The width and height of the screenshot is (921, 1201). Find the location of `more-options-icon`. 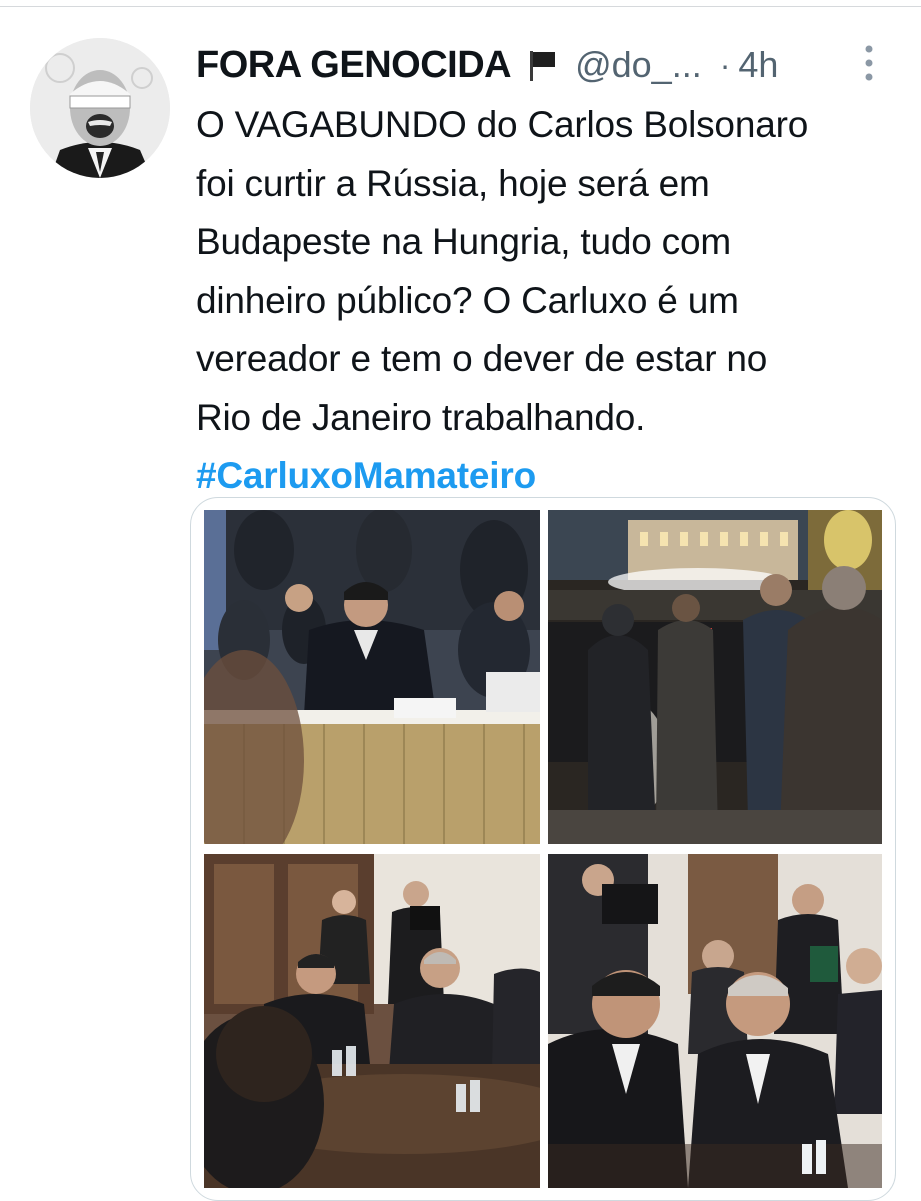

more-options-icon is located at coordinates (869, 64).